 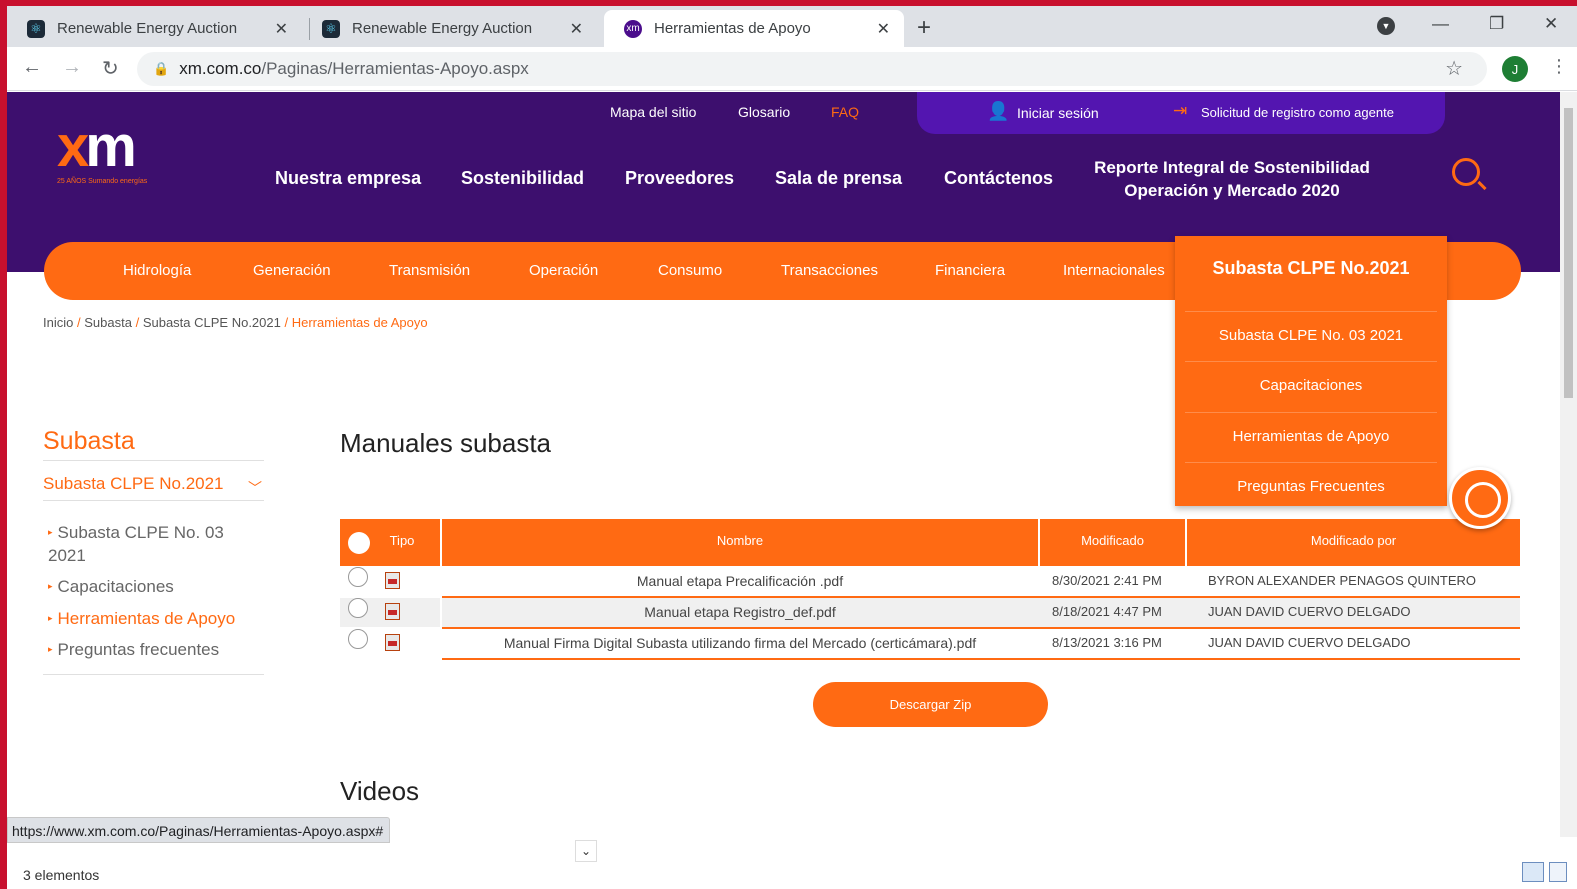 What do you see at coordinates (212, 322) in the screenshot?
I see `breadcrumb-subasta-clpe: Subasta CLPE No.2021` at bounding box center [212, 322].